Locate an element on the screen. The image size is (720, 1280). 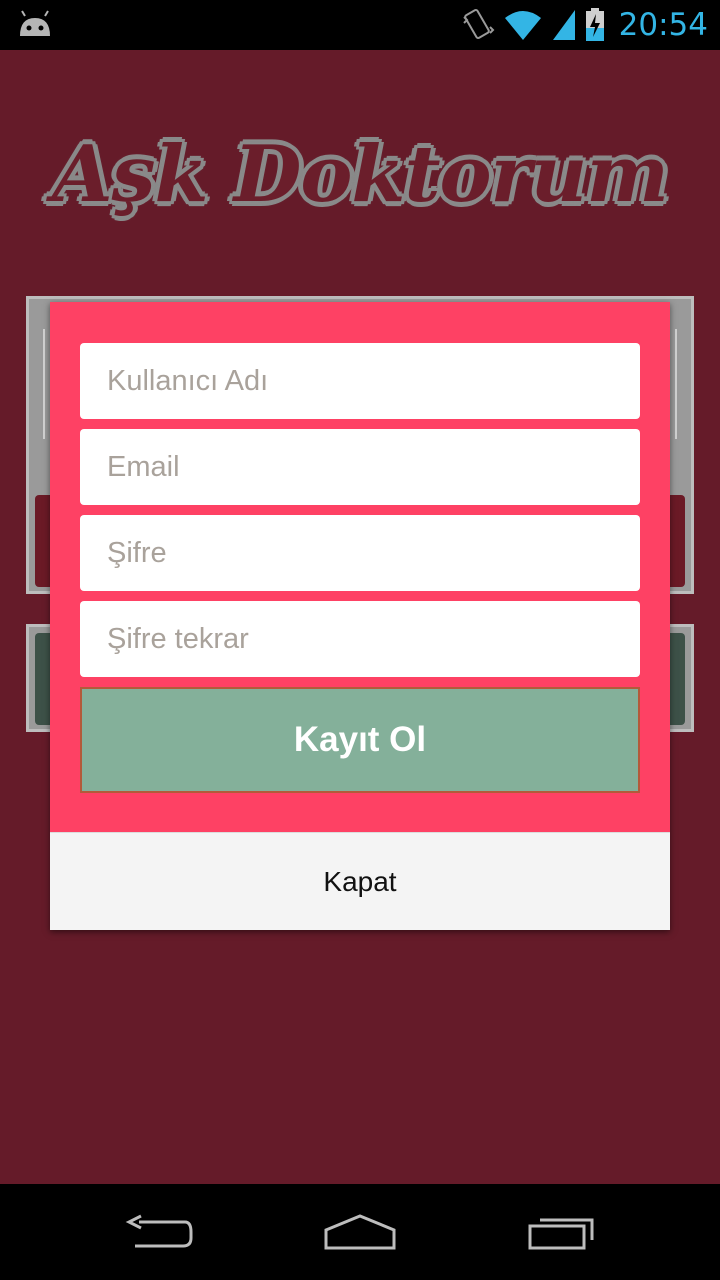
password-repeat-input is located at coordinates (360, 639).